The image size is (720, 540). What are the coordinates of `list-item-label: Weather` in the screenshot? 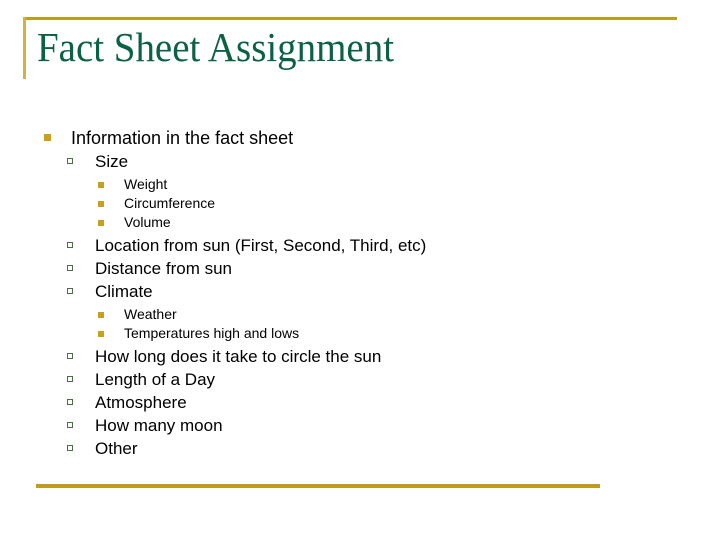 It's located at (150, 314).